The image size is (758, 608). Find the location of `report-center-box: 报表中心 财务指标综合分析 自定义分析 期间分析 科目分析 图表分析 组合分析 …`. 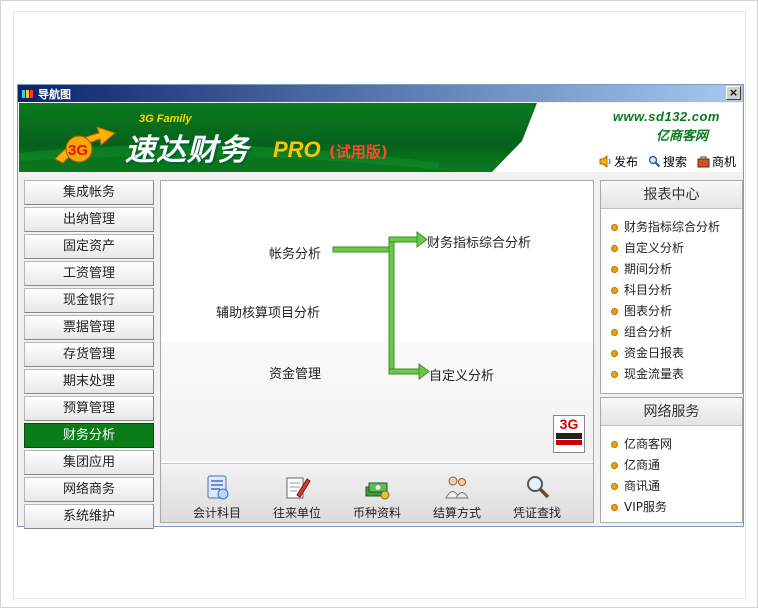

report-center-box: 报表中心 财务指标综合分析 自定义分析 期间分析 科目分析 图表分析 组合分析 … is located at coordinates (671, 287).